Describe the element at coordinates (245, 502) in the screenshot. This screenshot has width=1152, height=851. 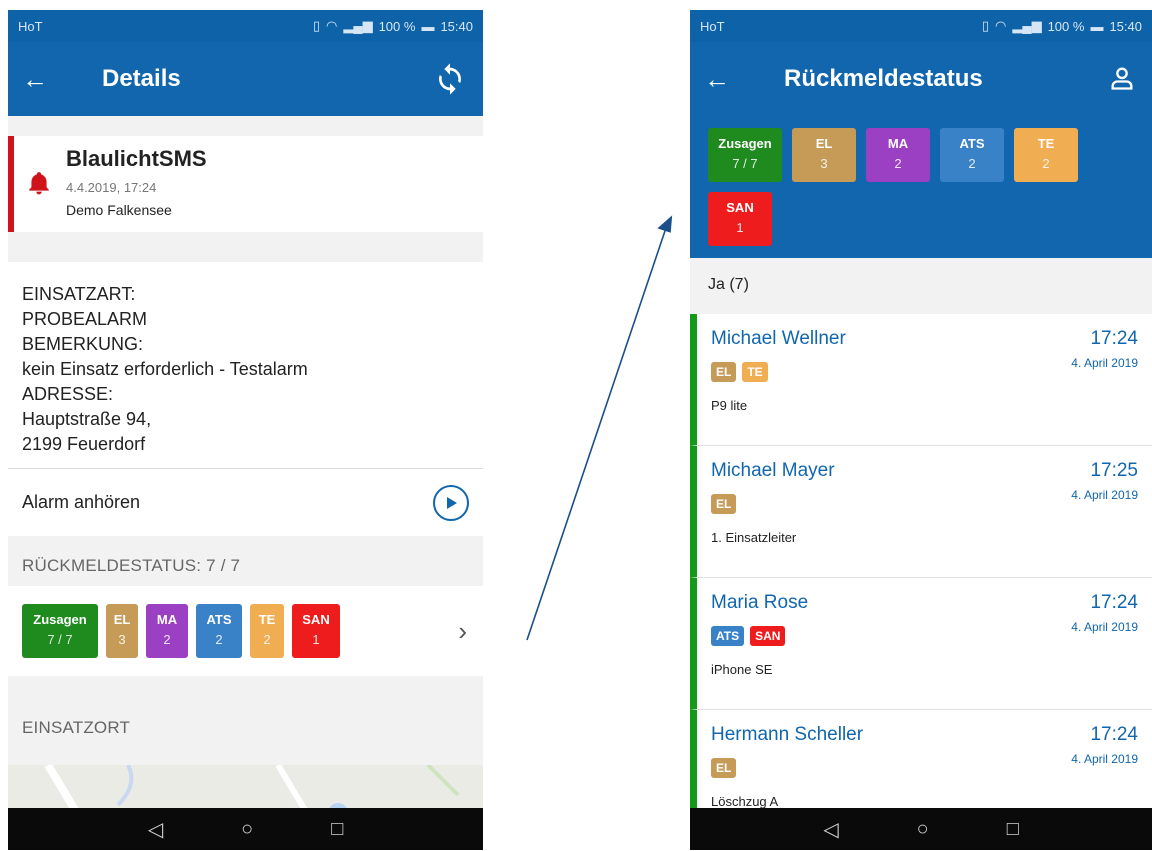
I see `play-alarm-row: Alarm anhören` at that location.